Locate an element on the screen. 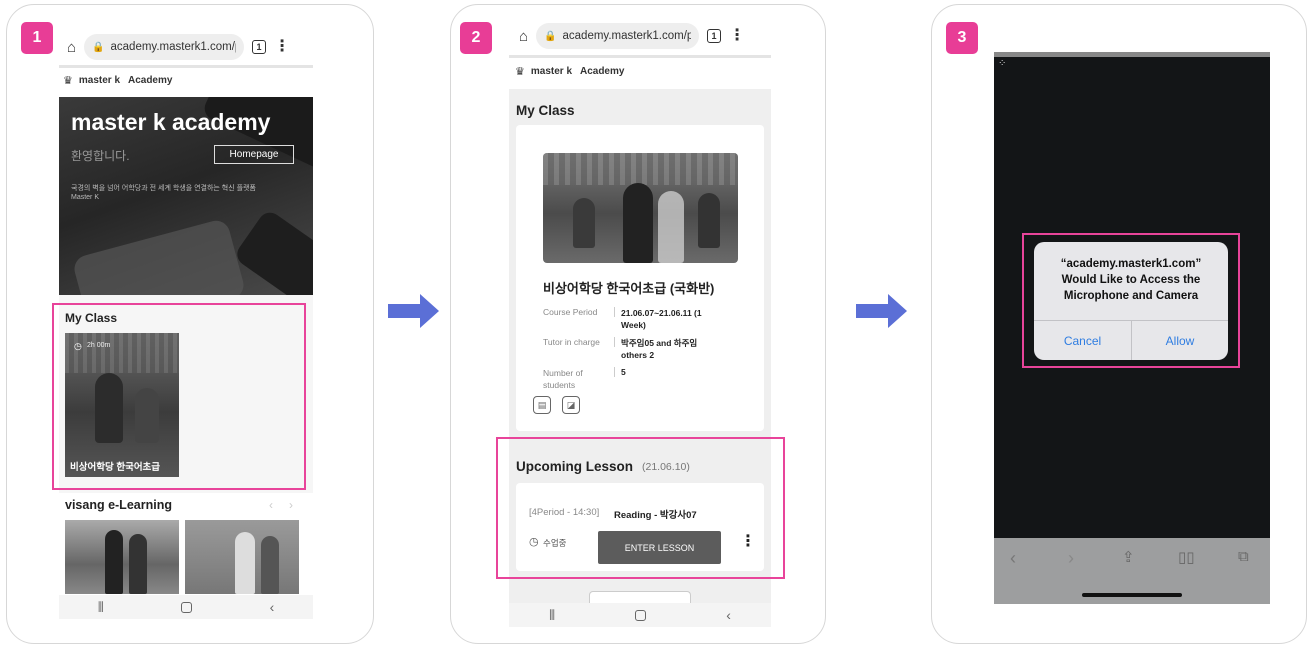 Image resolution: width=1312 pixels, height=650 pixels. homepage-button: Homepage is located at coordinates (254, 154).